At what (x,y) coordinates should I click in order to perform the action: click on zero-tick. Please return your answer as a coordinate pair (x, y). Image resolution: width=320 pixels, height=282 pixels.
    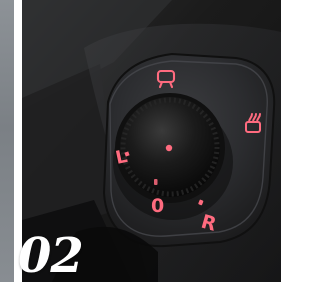
    Looking at the image, I should click on (156, 182).